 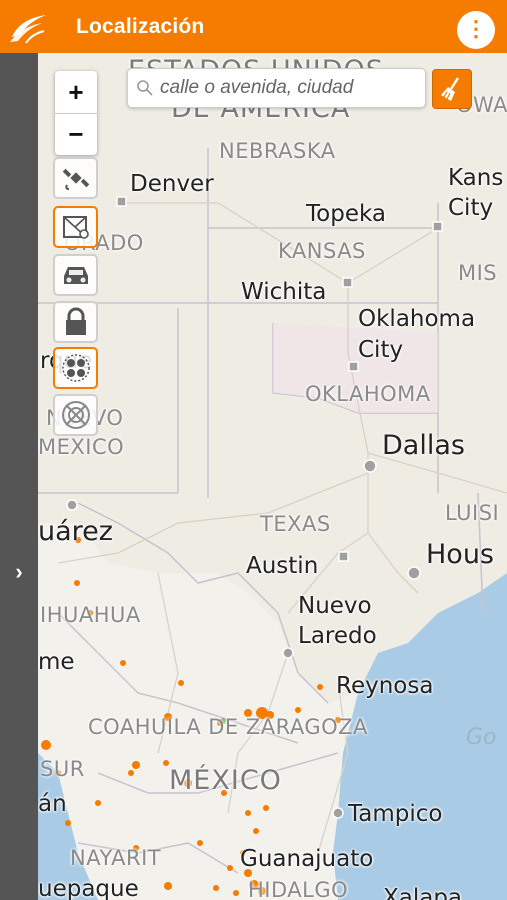 I want to click on map-layer-button, so click(x=75, y=227).